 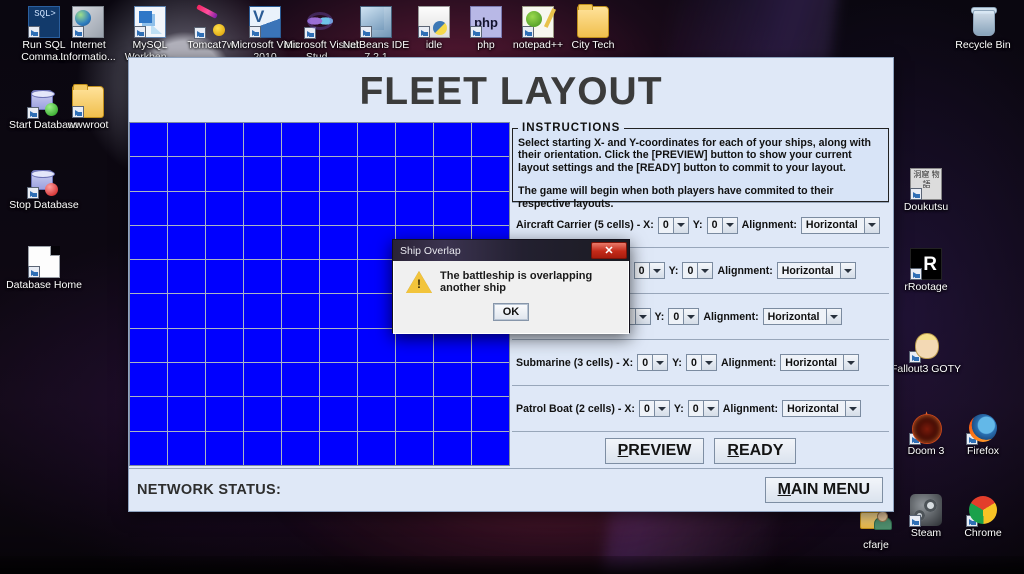 What do you see at coordinates (755, 451) in the screenshot?
I see `ready-button: READY` at bounding box center [755, 451].